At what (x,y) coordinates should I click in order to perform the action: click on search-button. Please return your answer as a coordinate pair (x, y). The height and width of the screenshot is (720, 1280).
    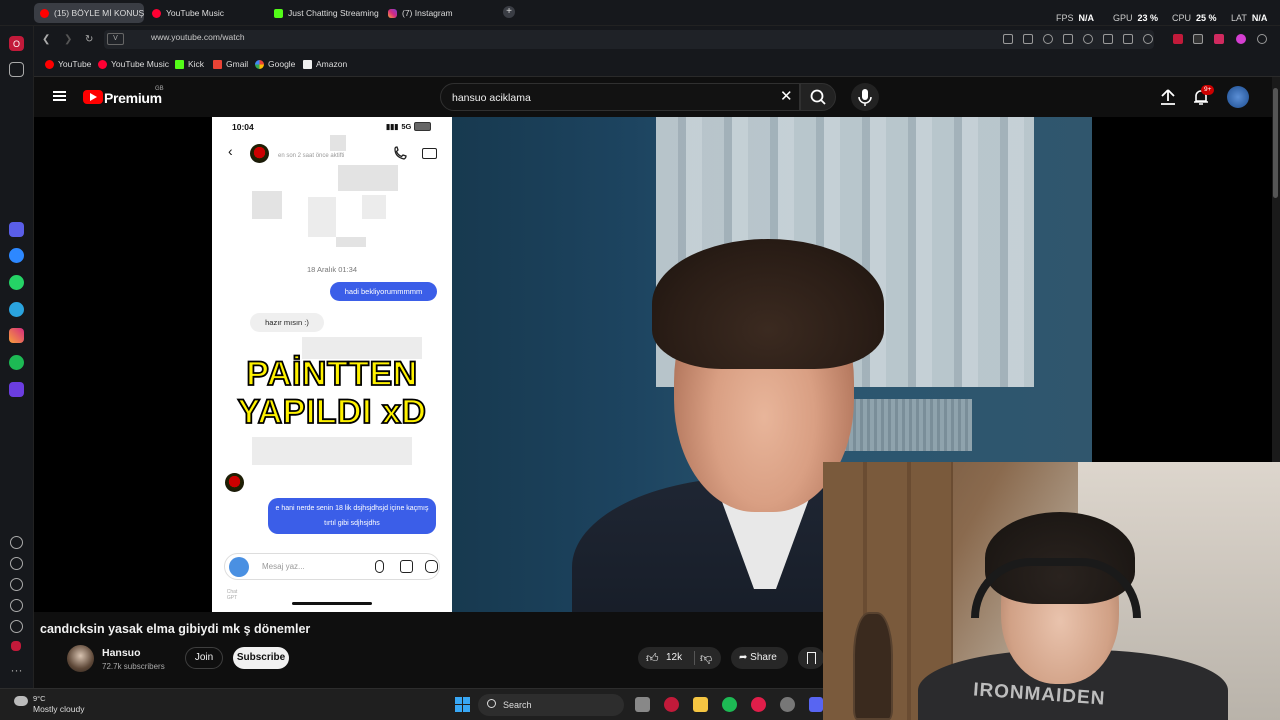
    Looking at the image, I should click on (818, 97).